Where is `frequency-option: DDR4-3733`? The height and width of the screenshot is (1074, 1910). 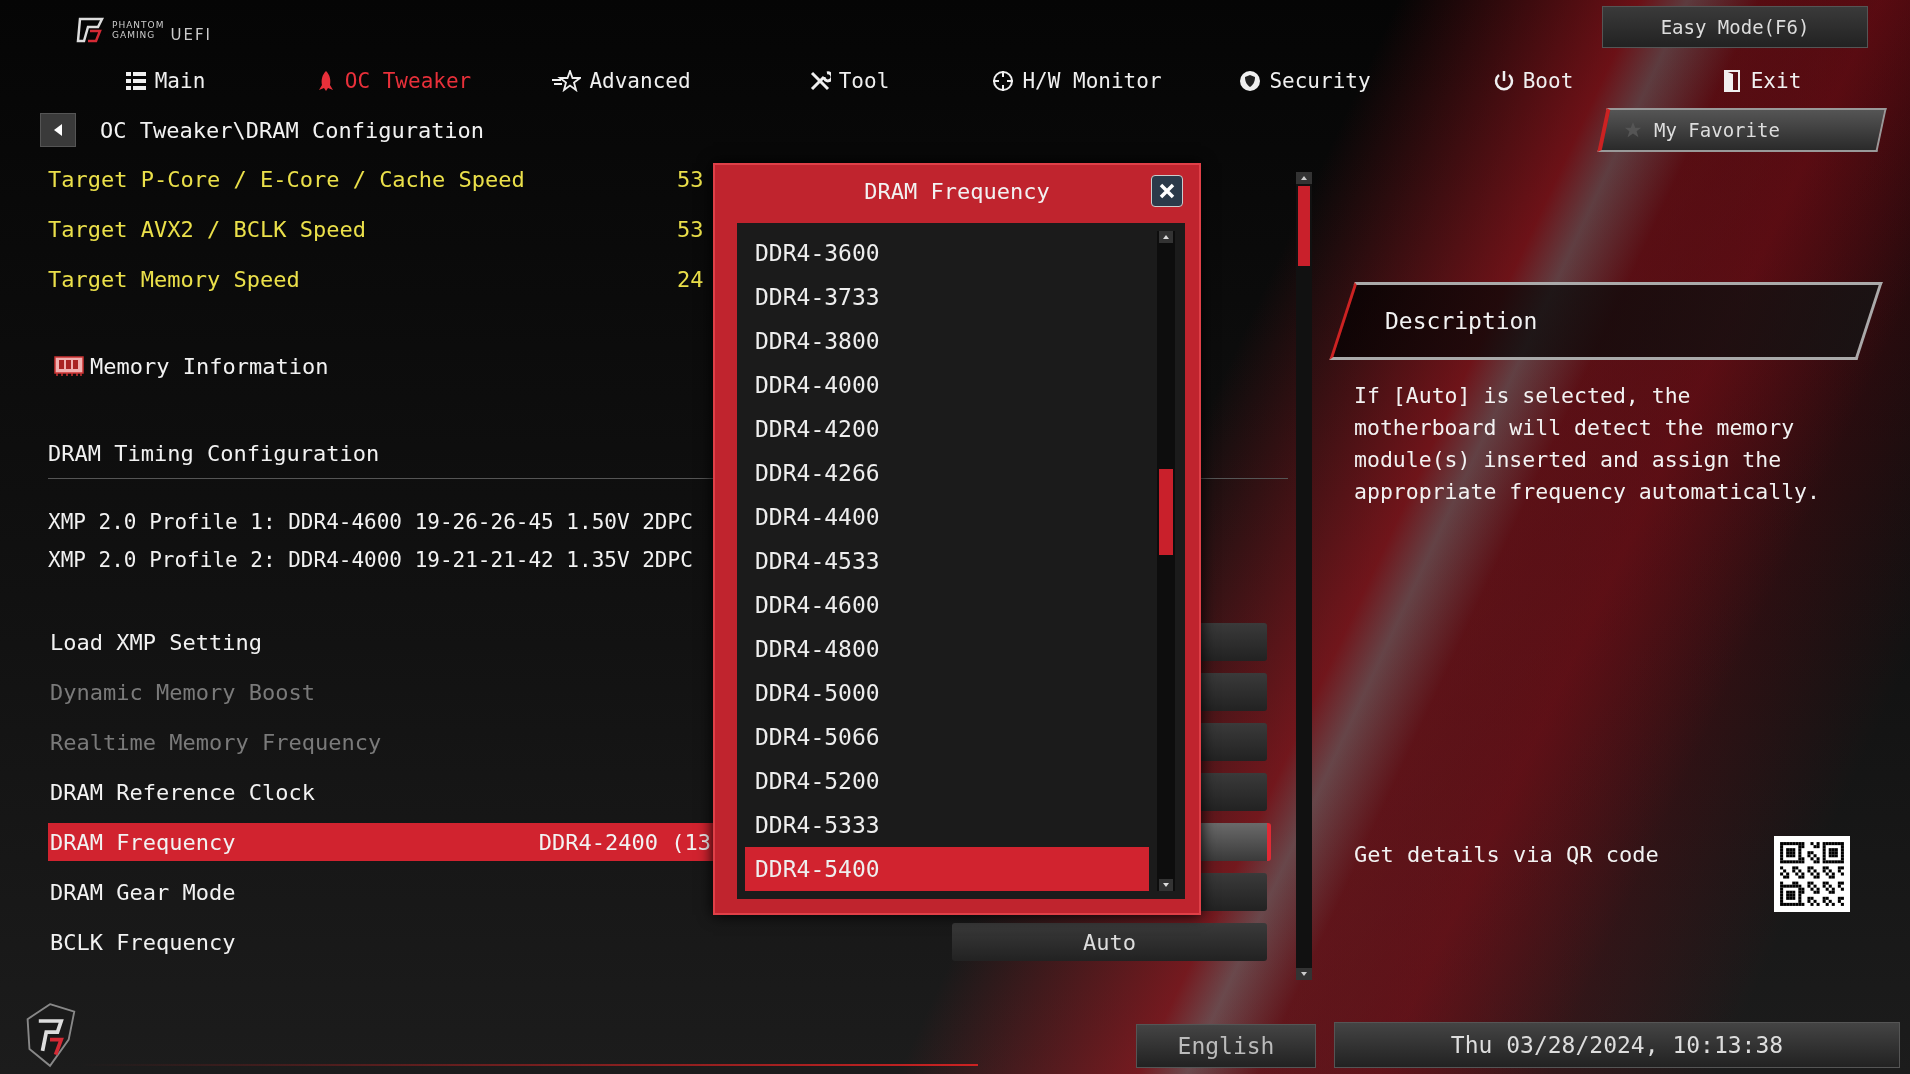 frequency-option: DDR4-3733 is located at coordinates (947, 297).